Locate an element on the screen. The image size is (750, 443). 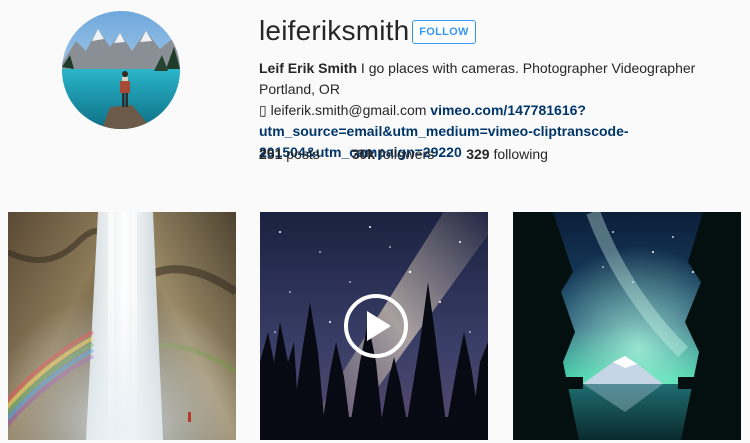
profile-avatar is located at coordinates (121, 70).